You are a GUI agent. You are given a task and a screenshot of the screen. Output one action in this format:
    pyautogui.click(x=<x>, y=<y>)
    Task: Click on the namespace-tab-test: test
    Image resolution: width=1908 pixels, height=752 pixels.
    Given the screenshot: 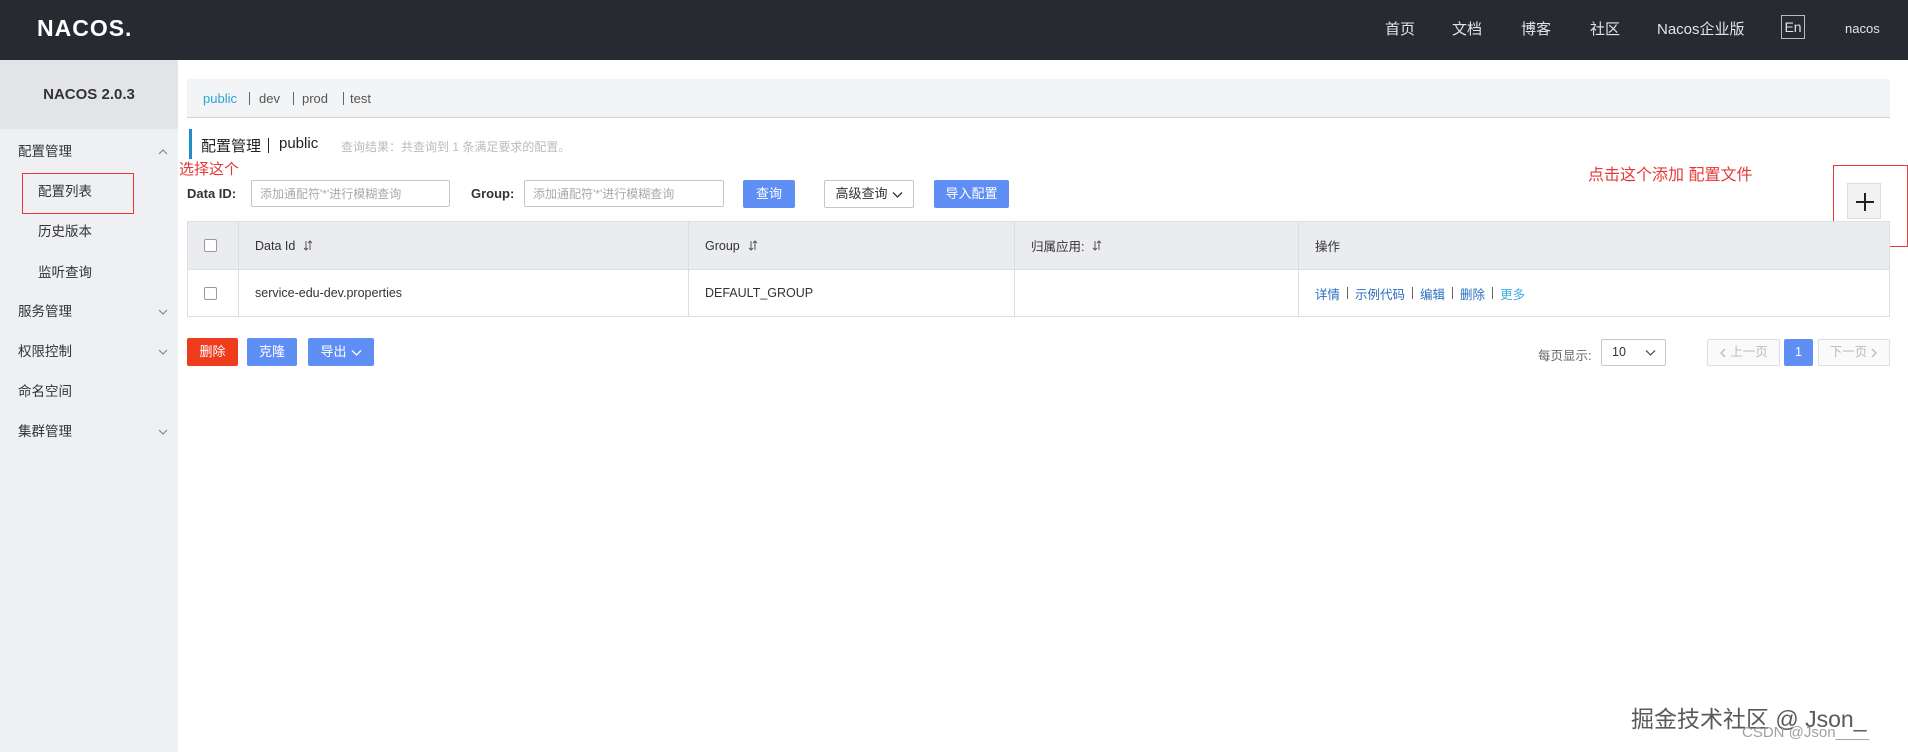 What is the action you would take?
    pyautogui.click(x=360, y=98)
    